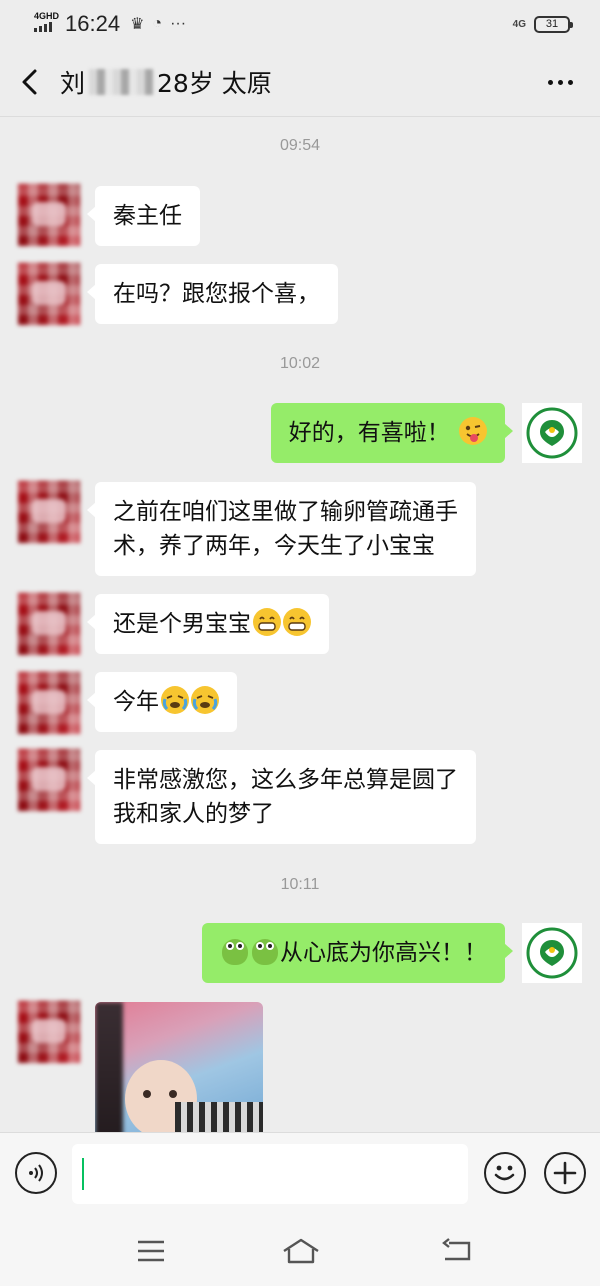 The image size is (600, 1286). What do you see at coordinates (274, 546) in the screenshot?
I see `message-text-line: 术，养了两年，今天生了小宝宝` at bounding box center [274, 546].